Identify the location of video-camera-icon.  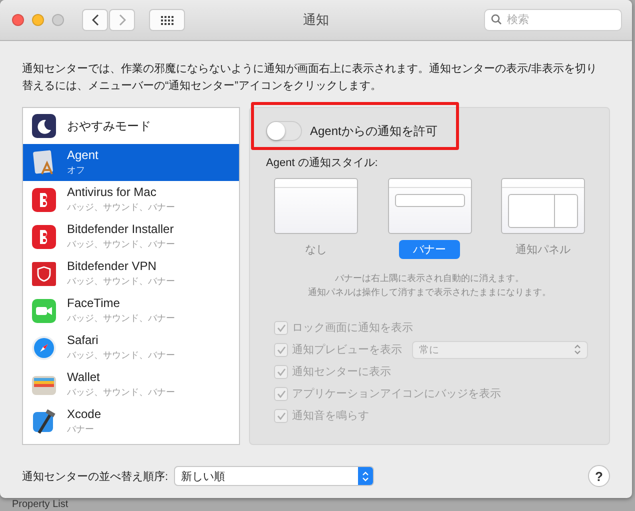
(44, 311).